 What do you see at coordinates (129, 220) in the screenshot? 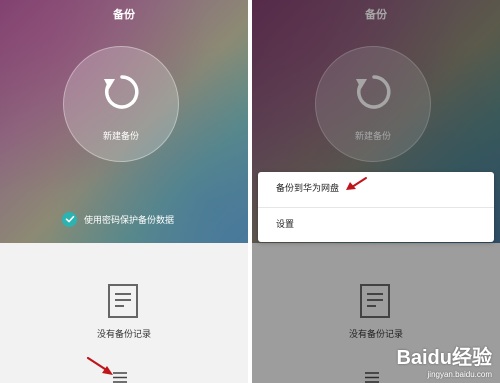
I see `password-protect-label: 使用密码保护备份数据` at bounding box center [129, 220].